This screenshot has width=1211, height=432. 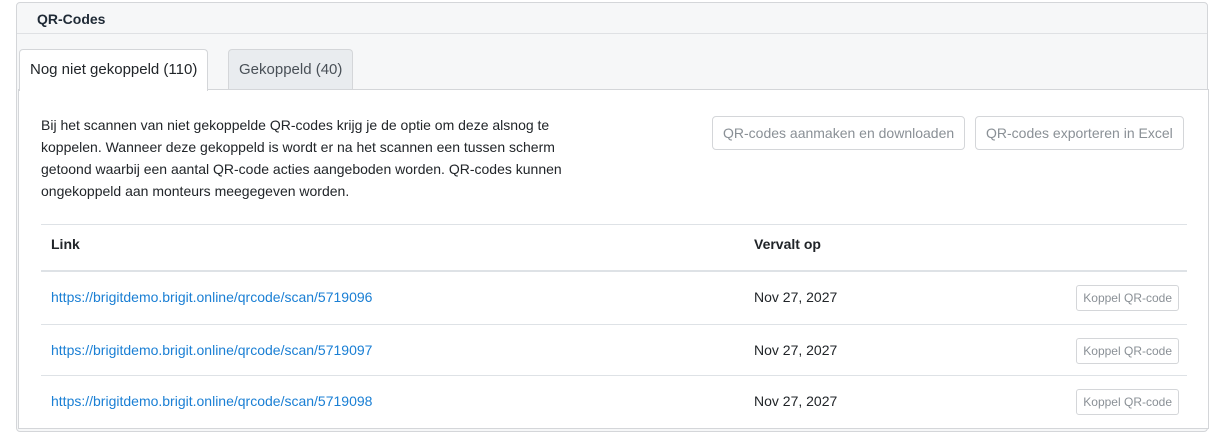 What do you see at coordinates (787, 244) in the screenshot?
I see `column-header-expires: Vervalt op` at bounding box center [787, 244].